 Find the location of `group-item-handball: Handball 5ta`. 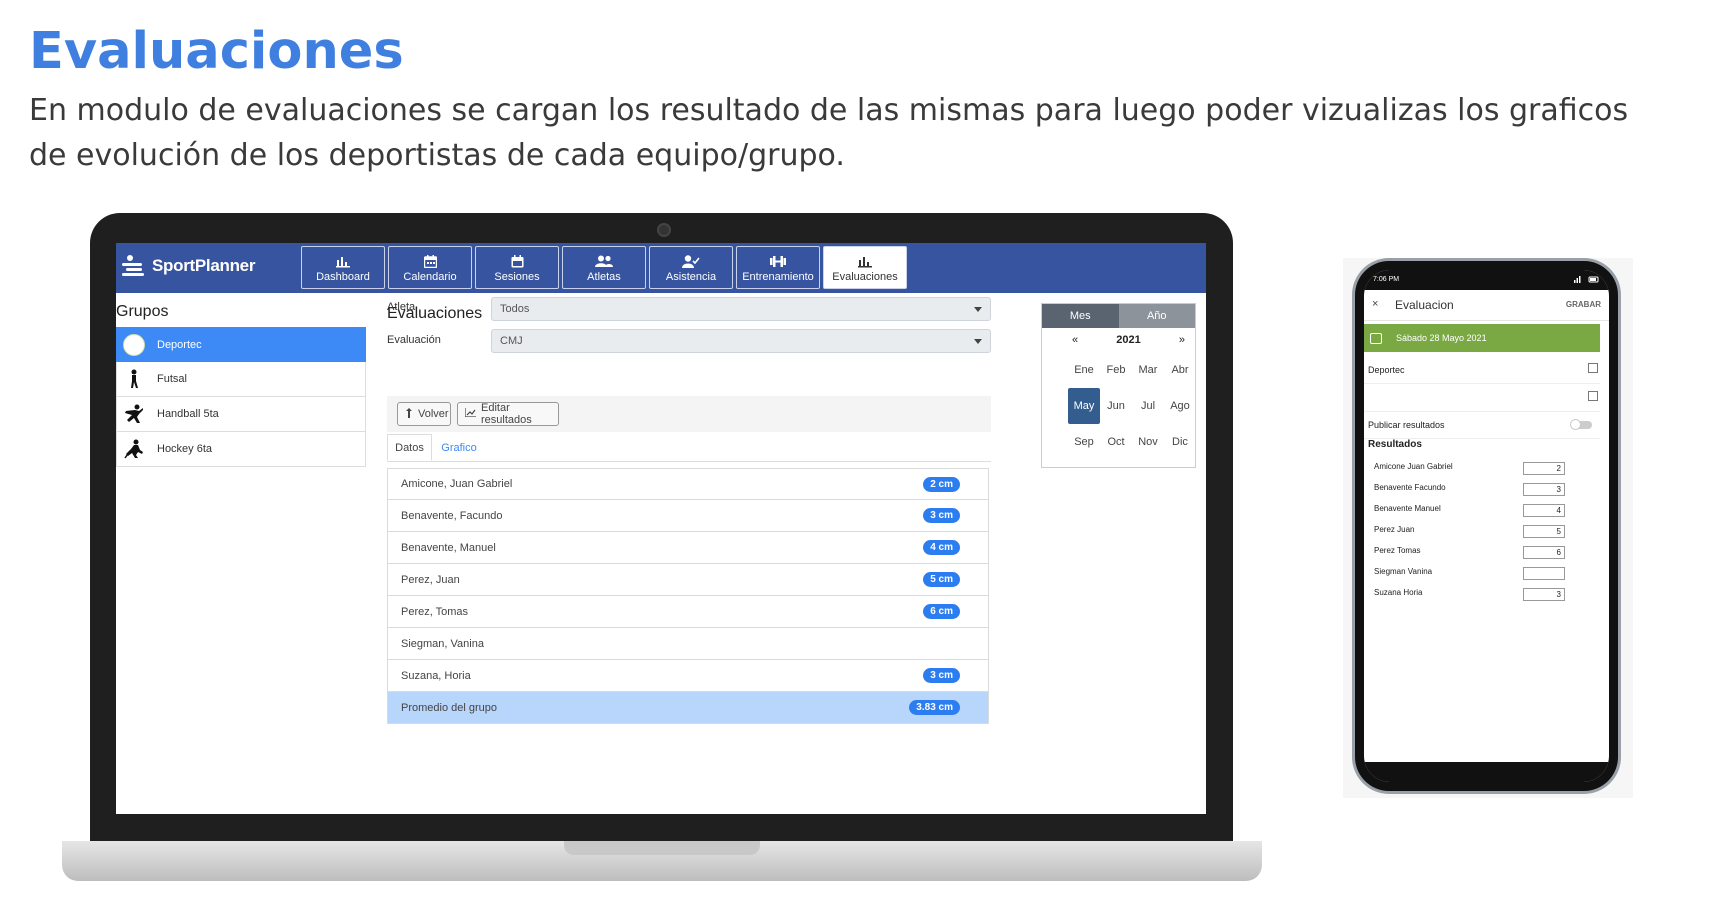

group-item-handball: Handball 5ta is located at coordinates (241, 414).